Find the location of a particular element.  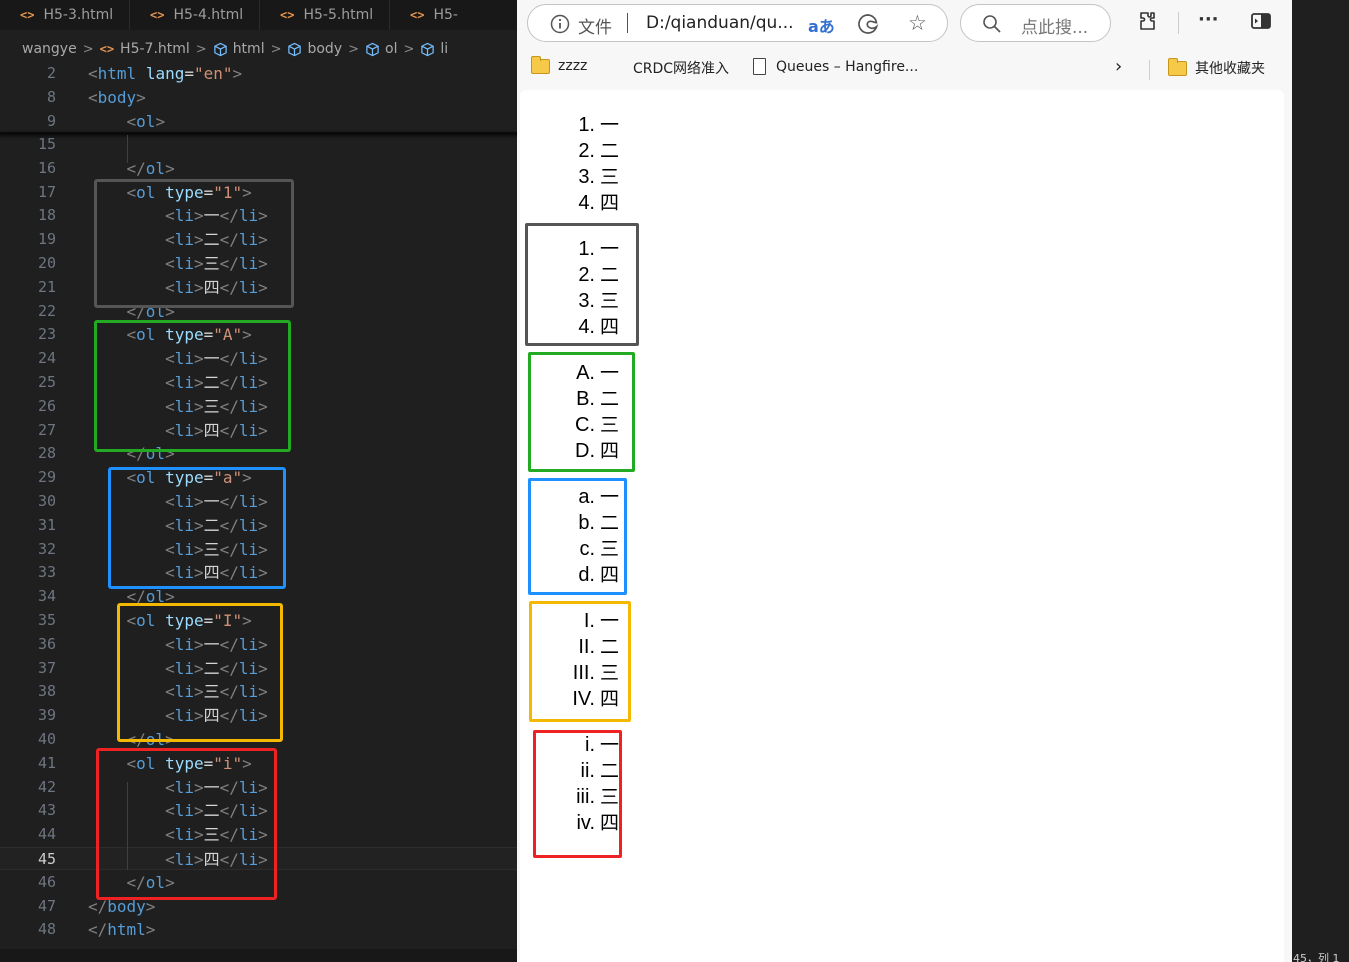

extensions-icon is located at coordinates (1148, 23).